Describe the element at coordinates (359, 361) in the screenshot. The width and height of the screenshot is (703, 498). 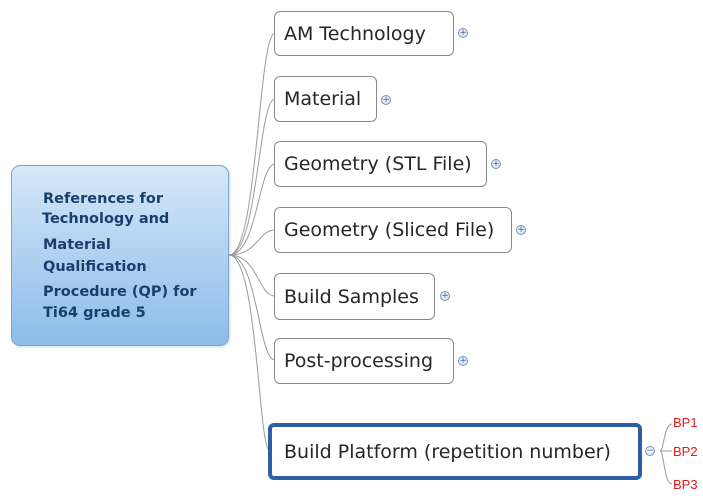
I see `topic-label: Post-processing` at that location.